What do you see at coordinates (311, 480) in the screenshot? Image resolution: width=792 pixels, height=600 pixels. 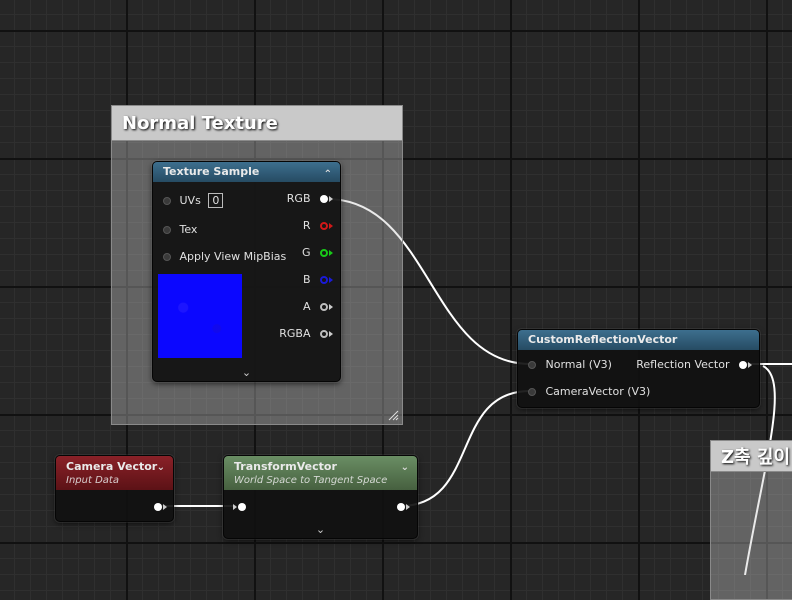 I see `node-subtitle: World Space to Tangent Space` at bounding box center [311, 480].